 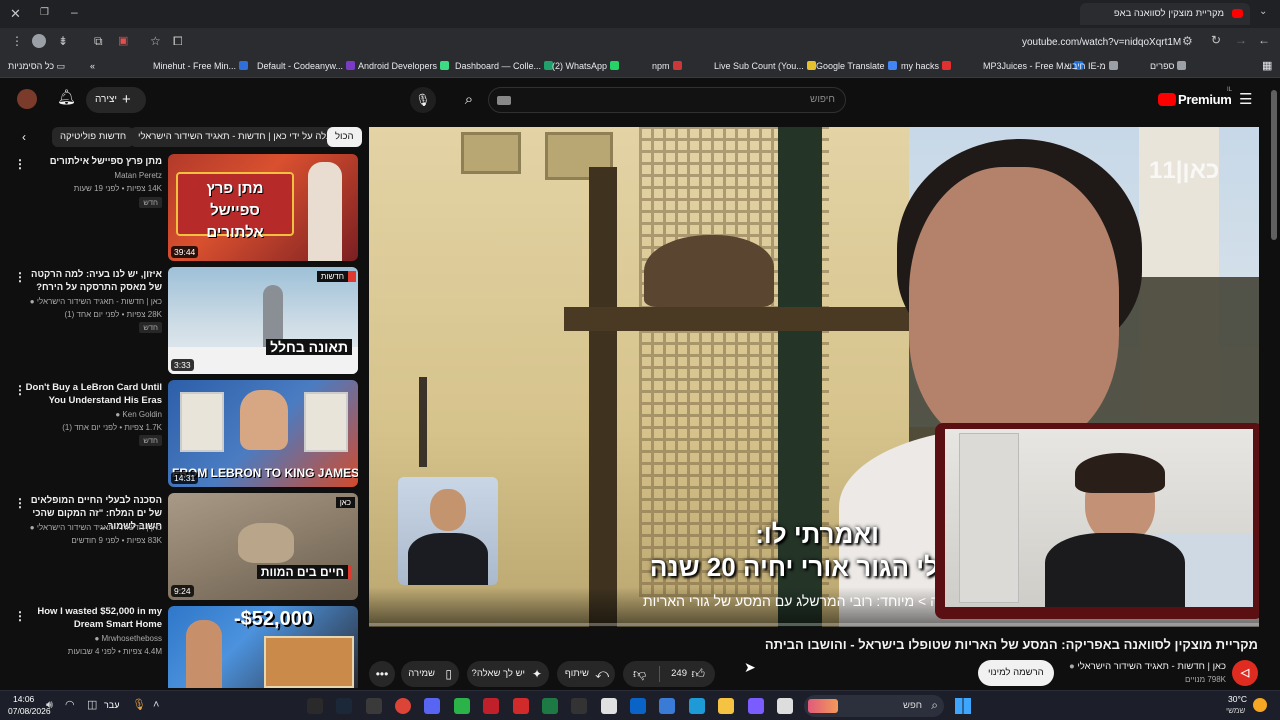 I want to click on windows-start-icon, so click(x=963, y=706).